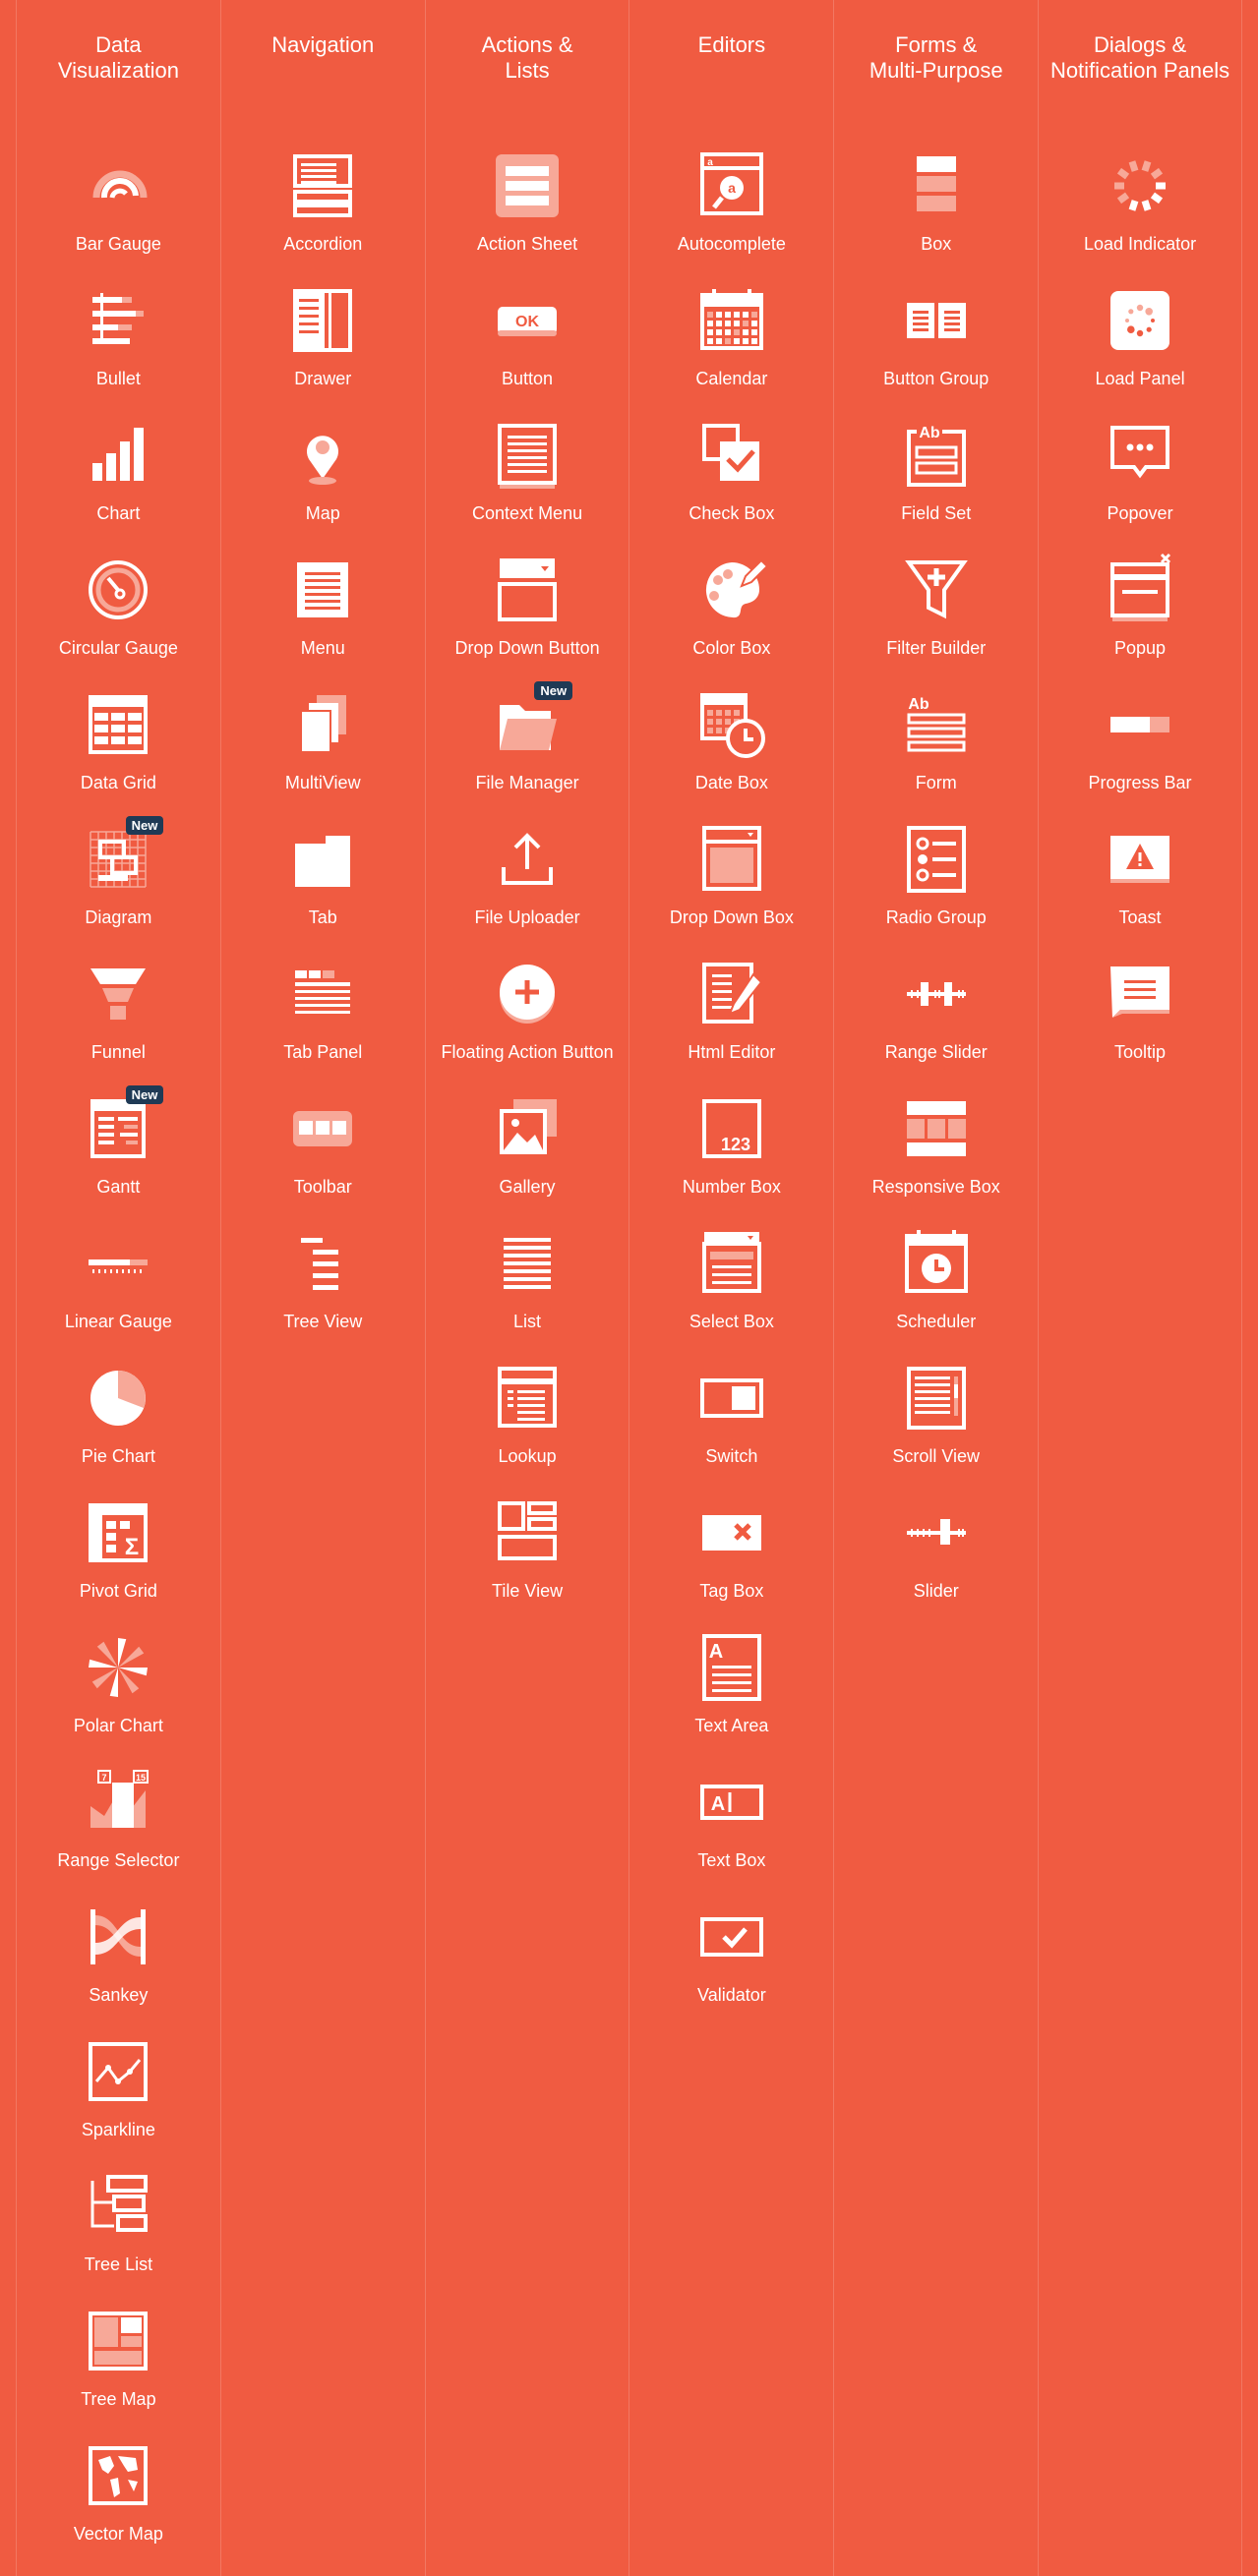 The width and height of the screenshot is (1258, 2576). Describe the element at coordinates (732, 320) in the screenshot. I see `calendar-icon` at that location.